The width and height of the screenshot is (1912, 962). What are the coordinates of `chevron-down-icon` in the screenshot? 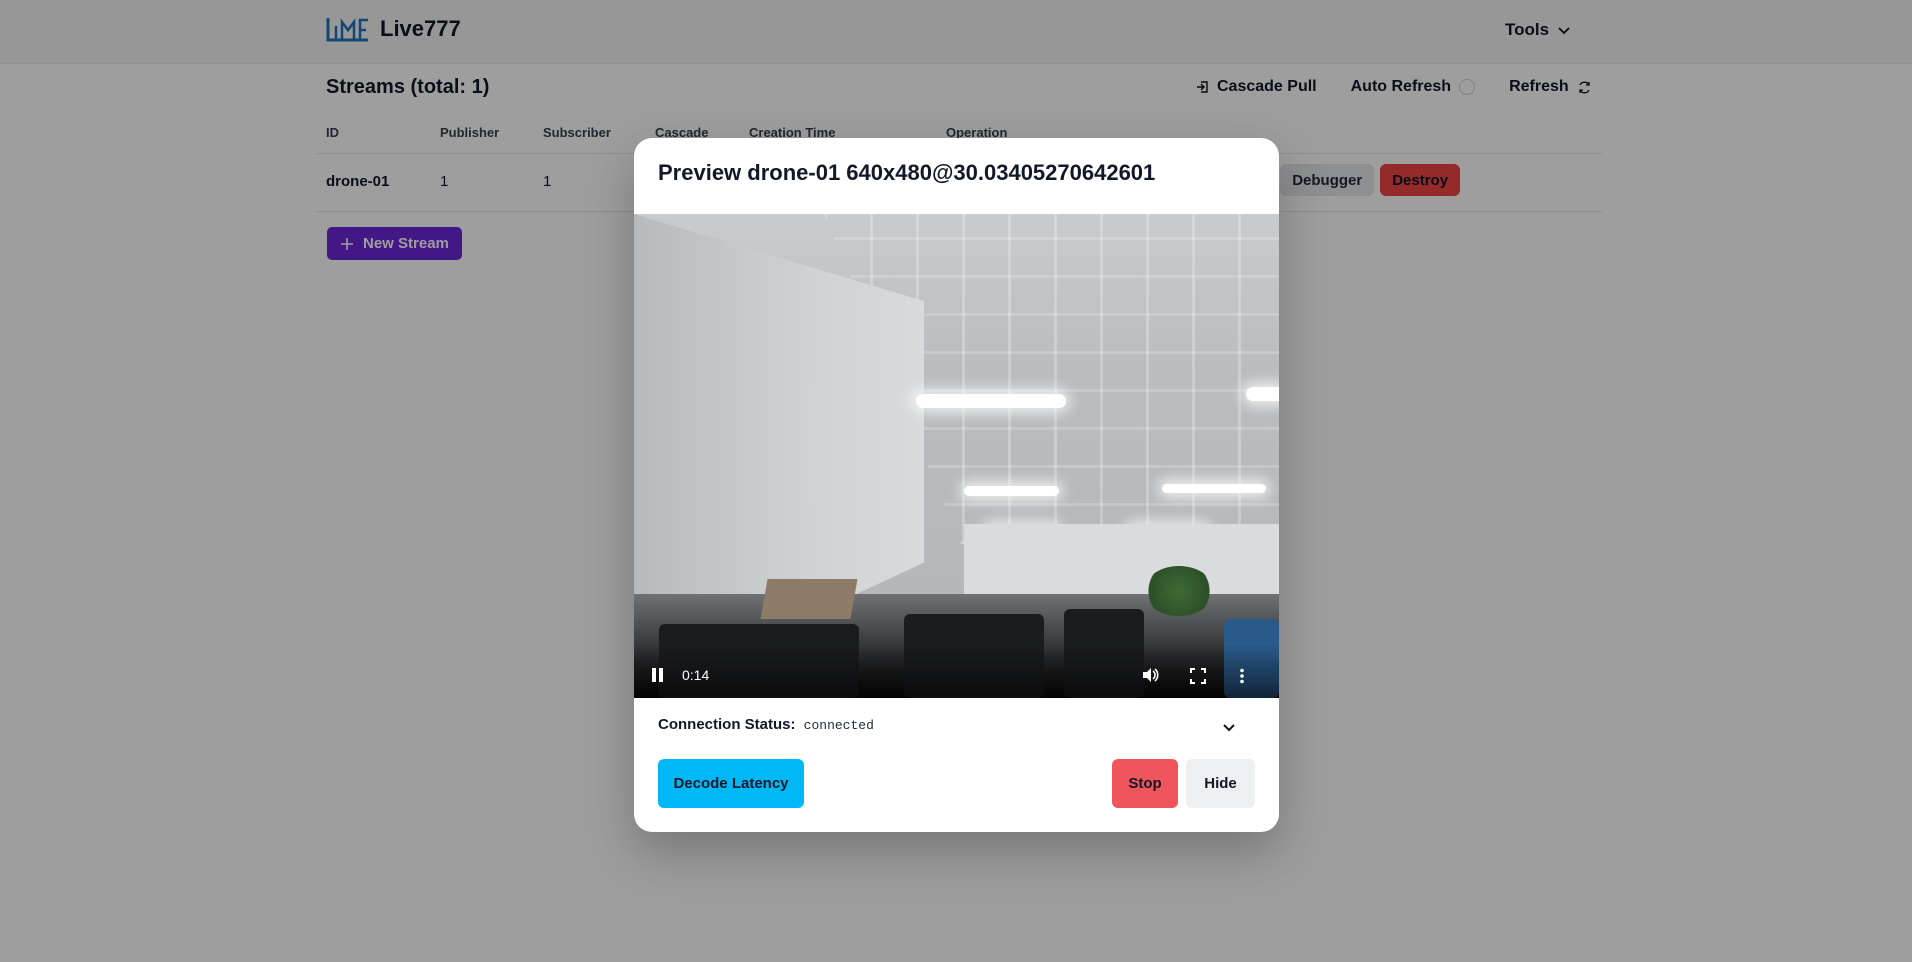 It's located at (1229, 727).